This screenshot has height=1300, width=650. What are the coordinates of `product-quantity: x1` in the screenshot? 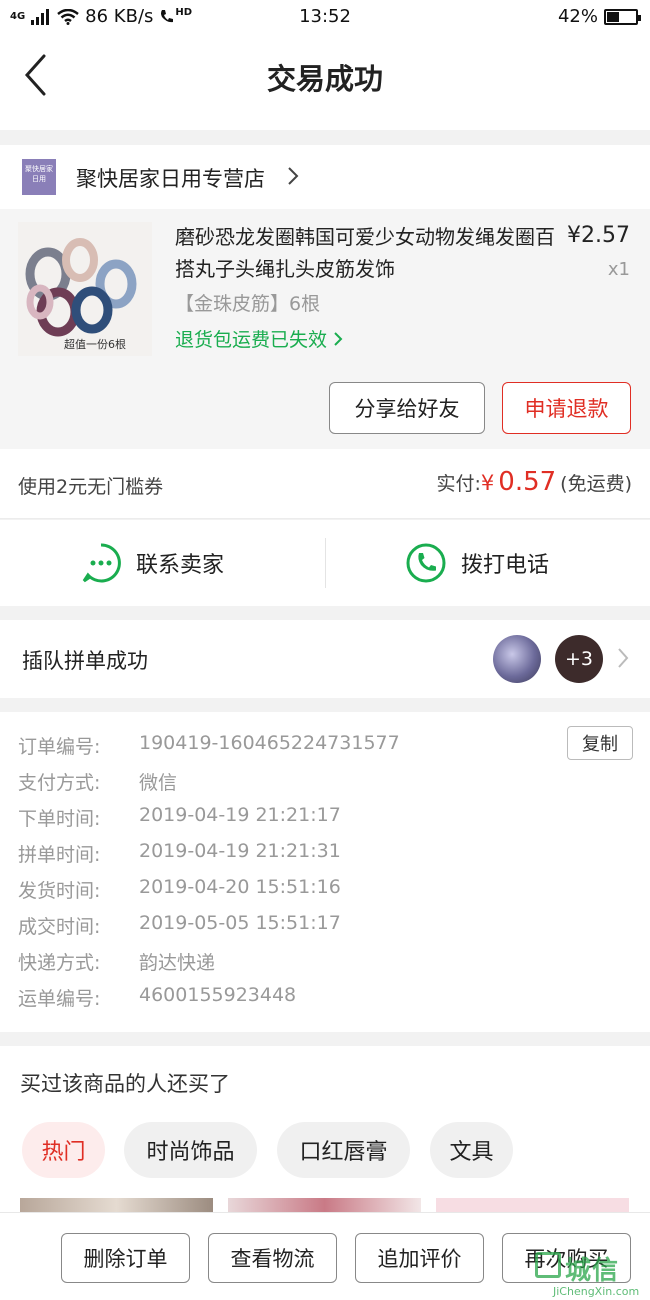 It's located at (618, 269).